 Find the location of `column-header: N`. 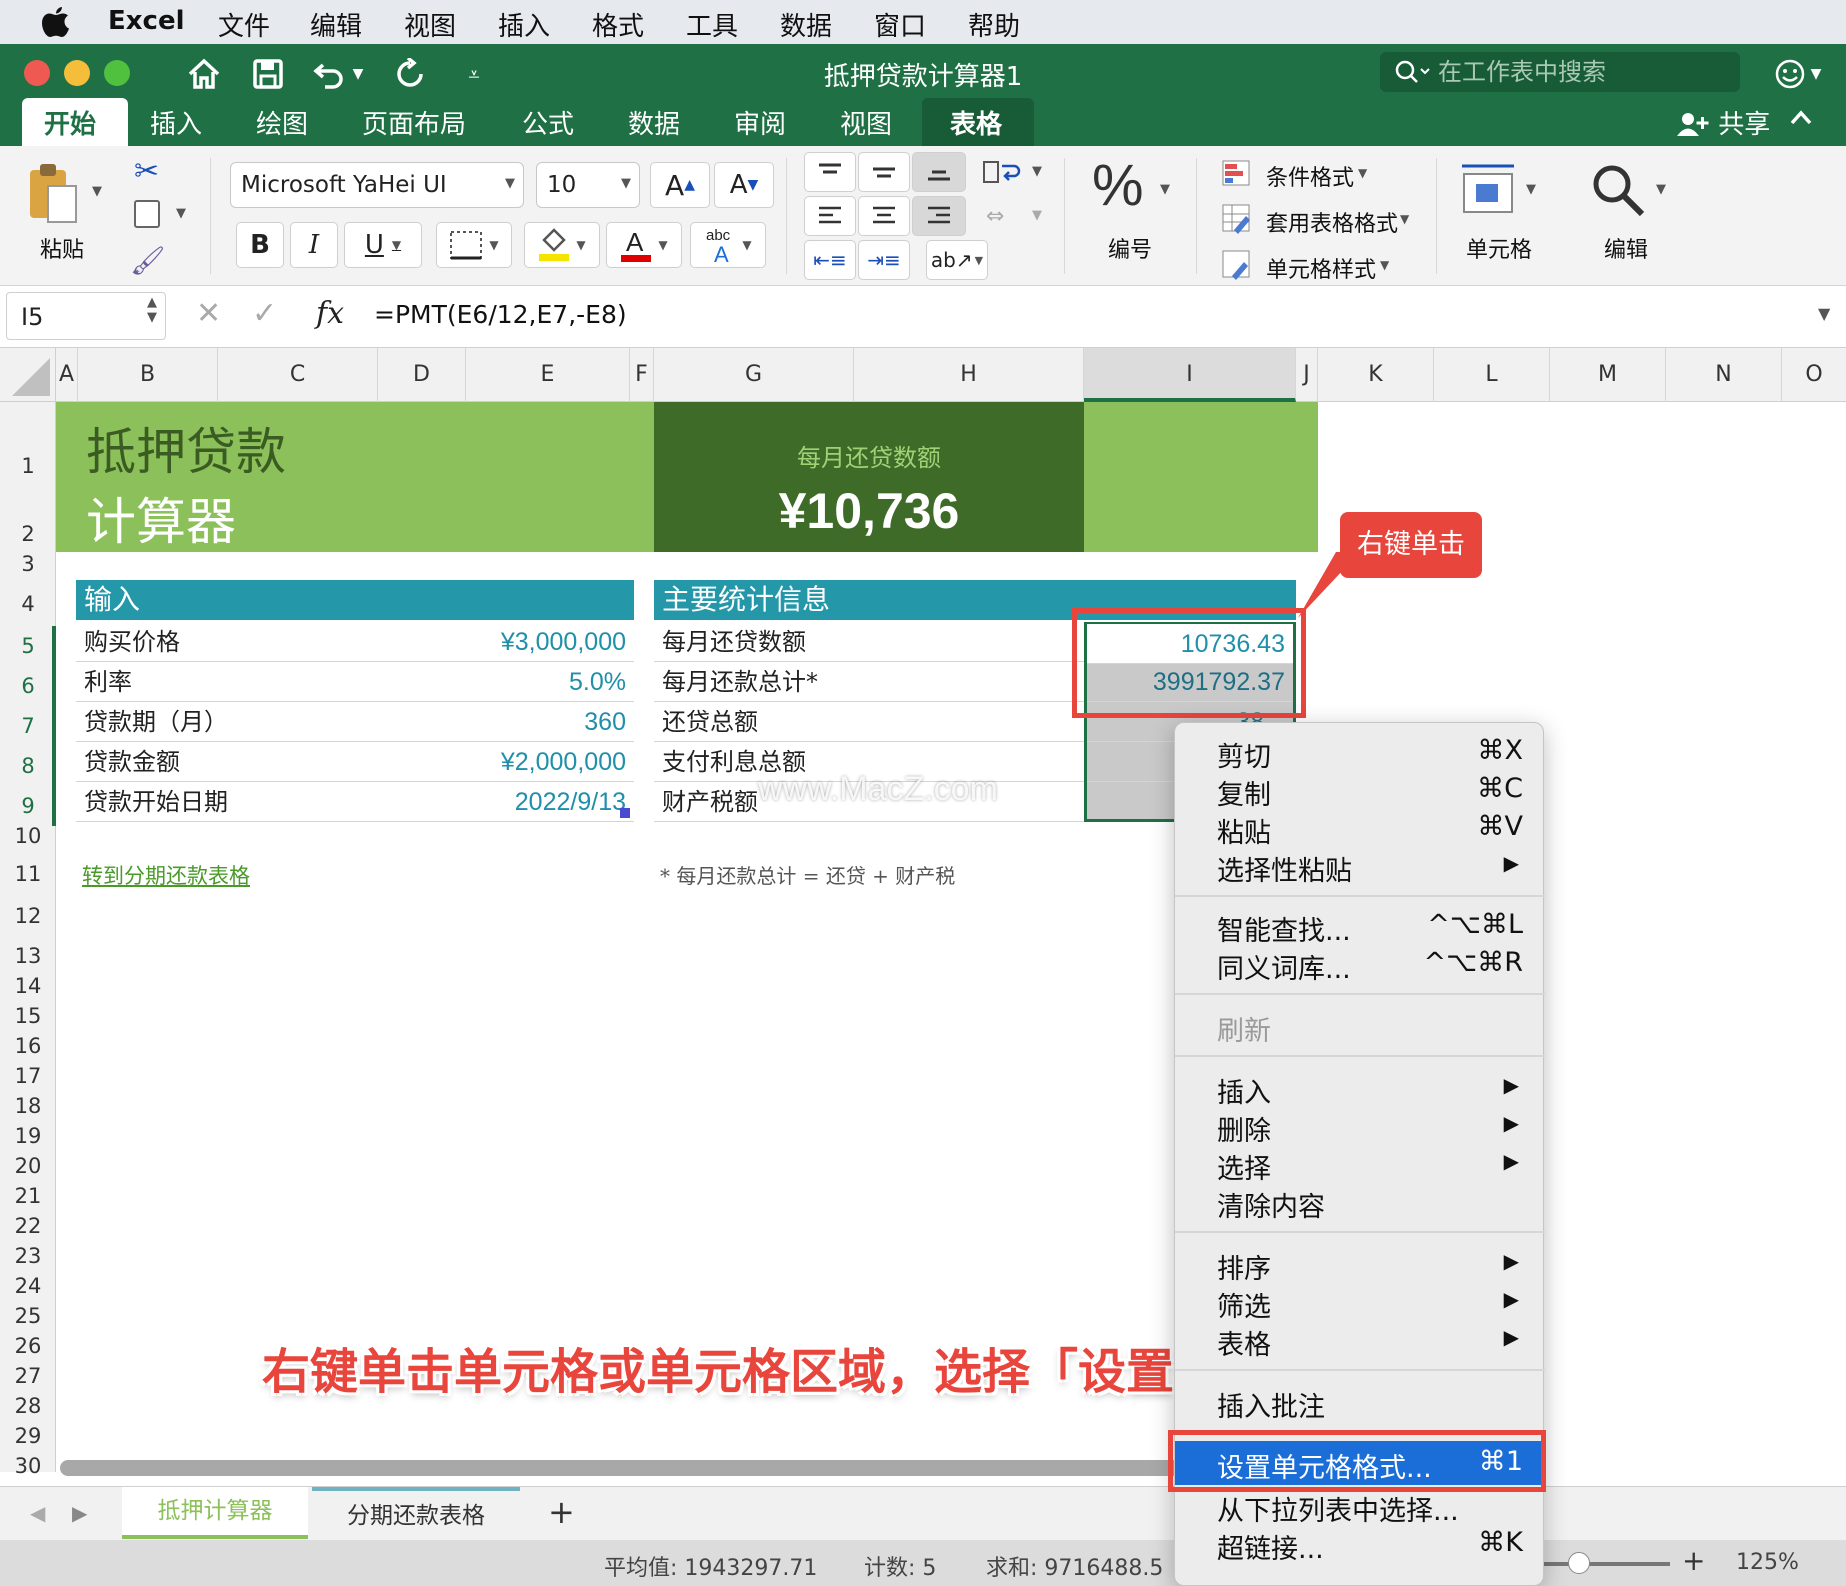

column-header: N is located at coordinates (1724, 375).